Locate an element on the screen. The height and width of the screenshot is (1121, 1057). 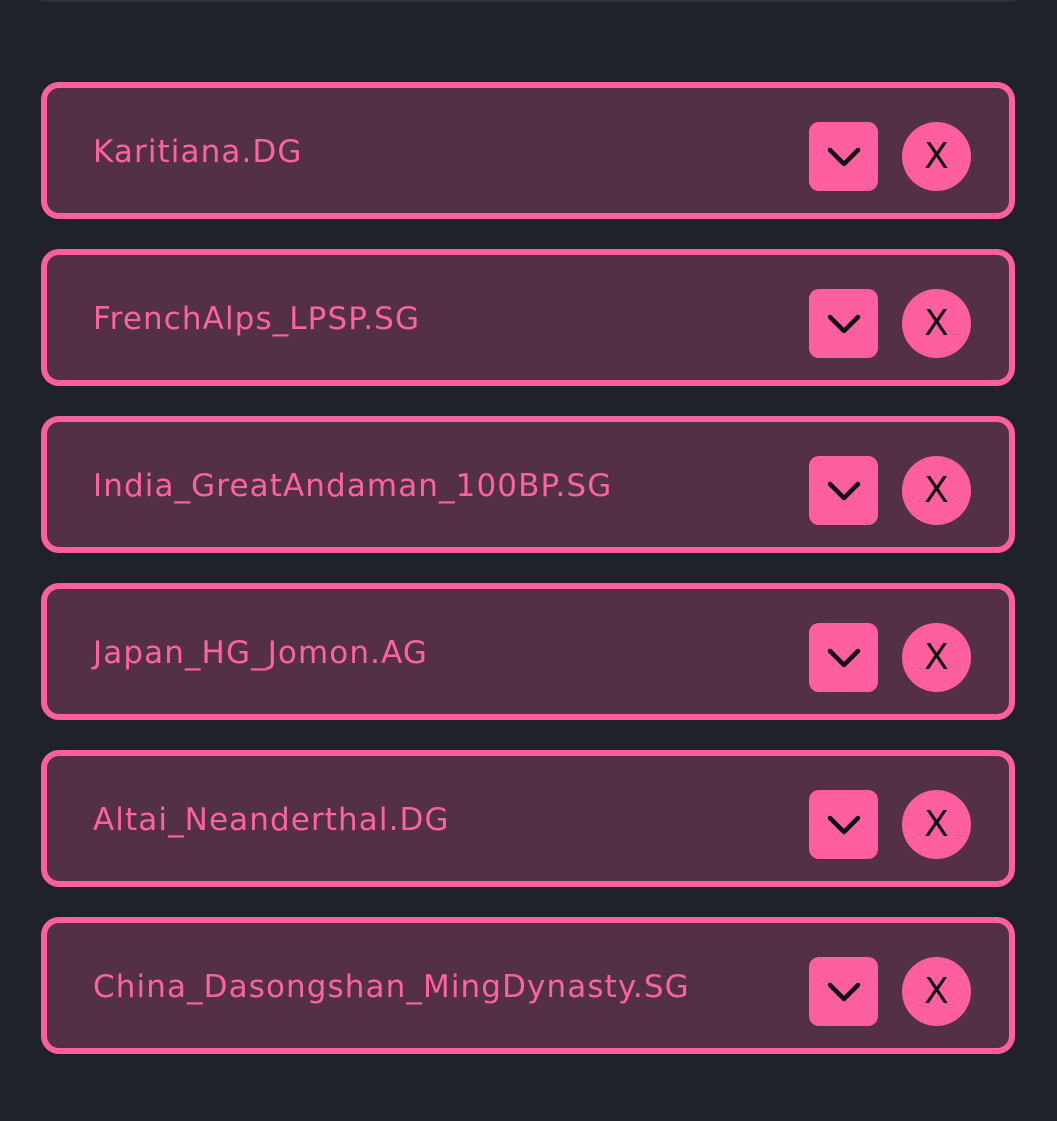
population-card: Japan_HG_Jomon.AG X is located at coordinates (528, 651).